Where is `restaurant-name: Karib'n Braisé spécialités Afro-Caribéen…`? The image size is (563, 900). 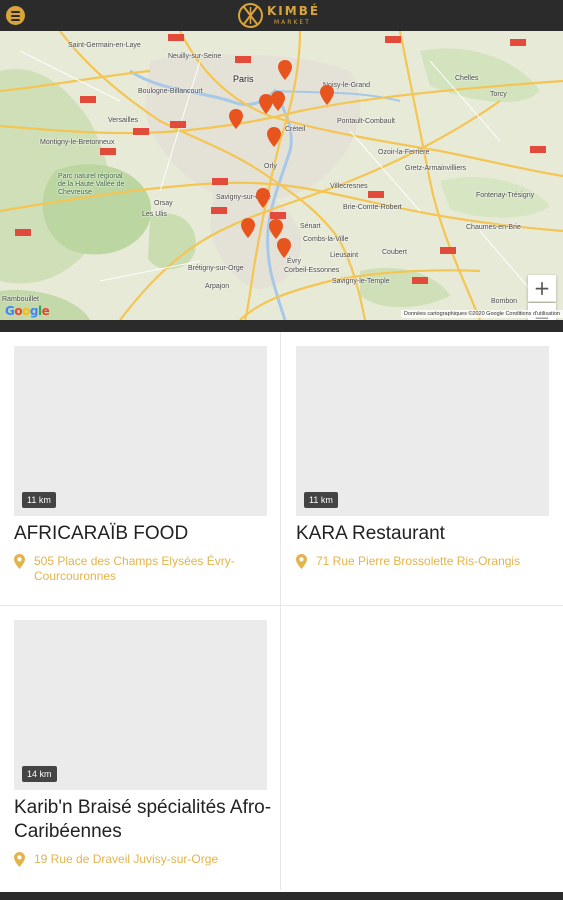 restaurant-name: Karib'n Braisé spécialités Afro-Caribéen… is located at coordinates (144, 820).